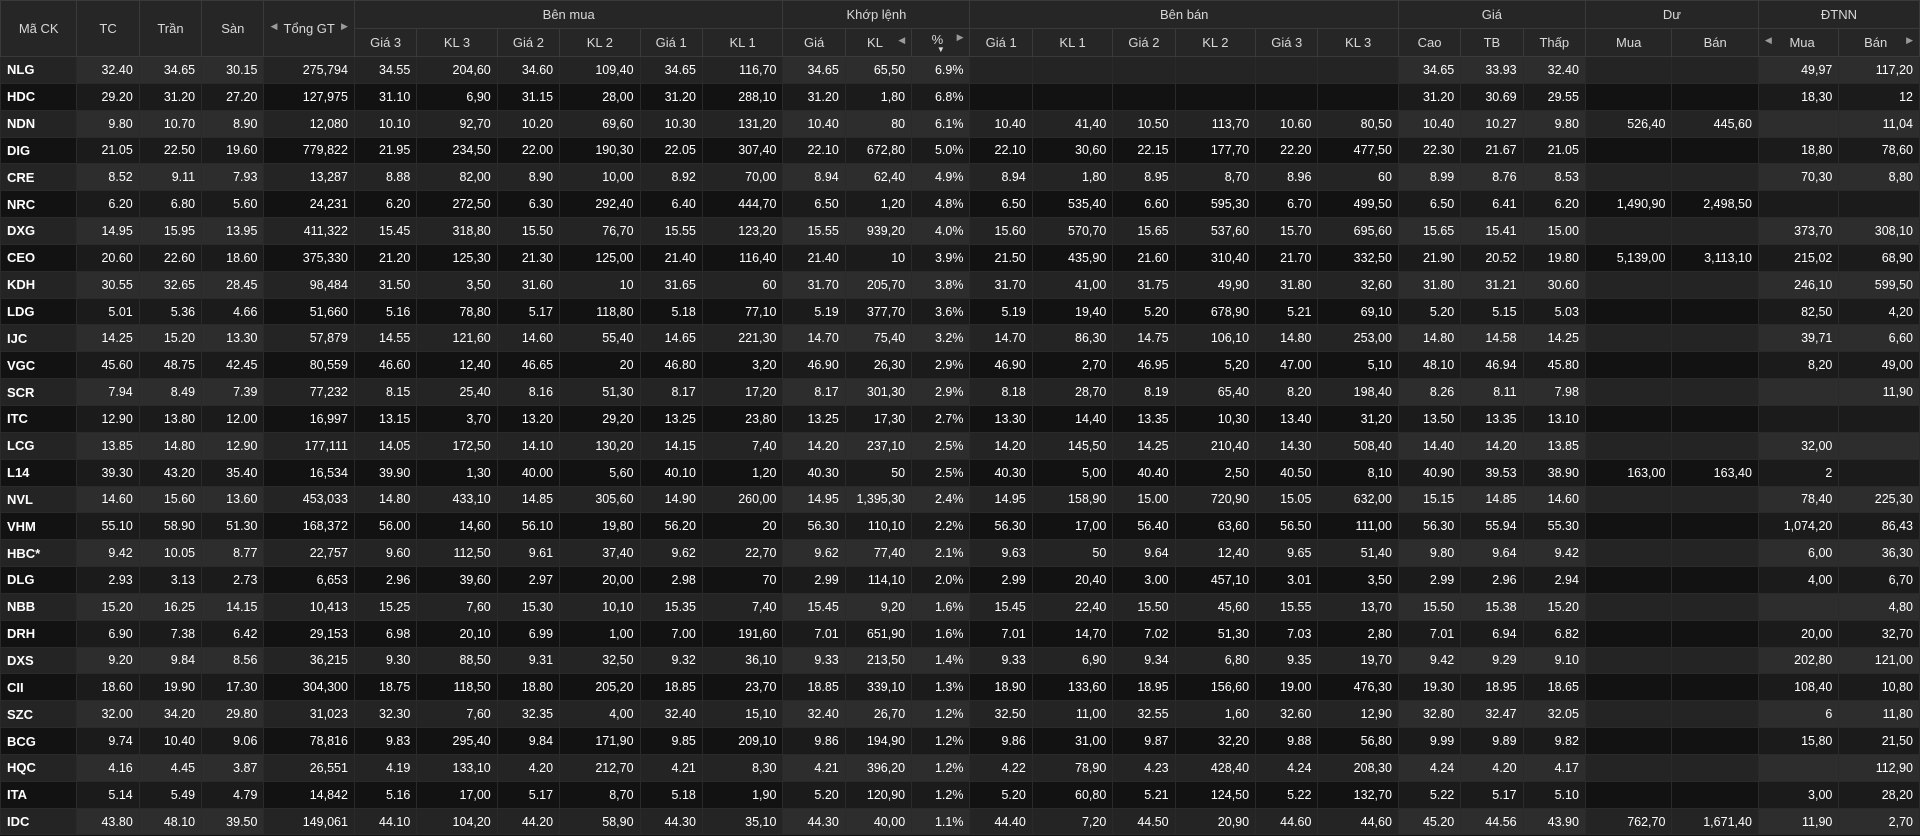 The image size is (1920, 836). I want to click on cell-total: 375,330, so click(309, 257).